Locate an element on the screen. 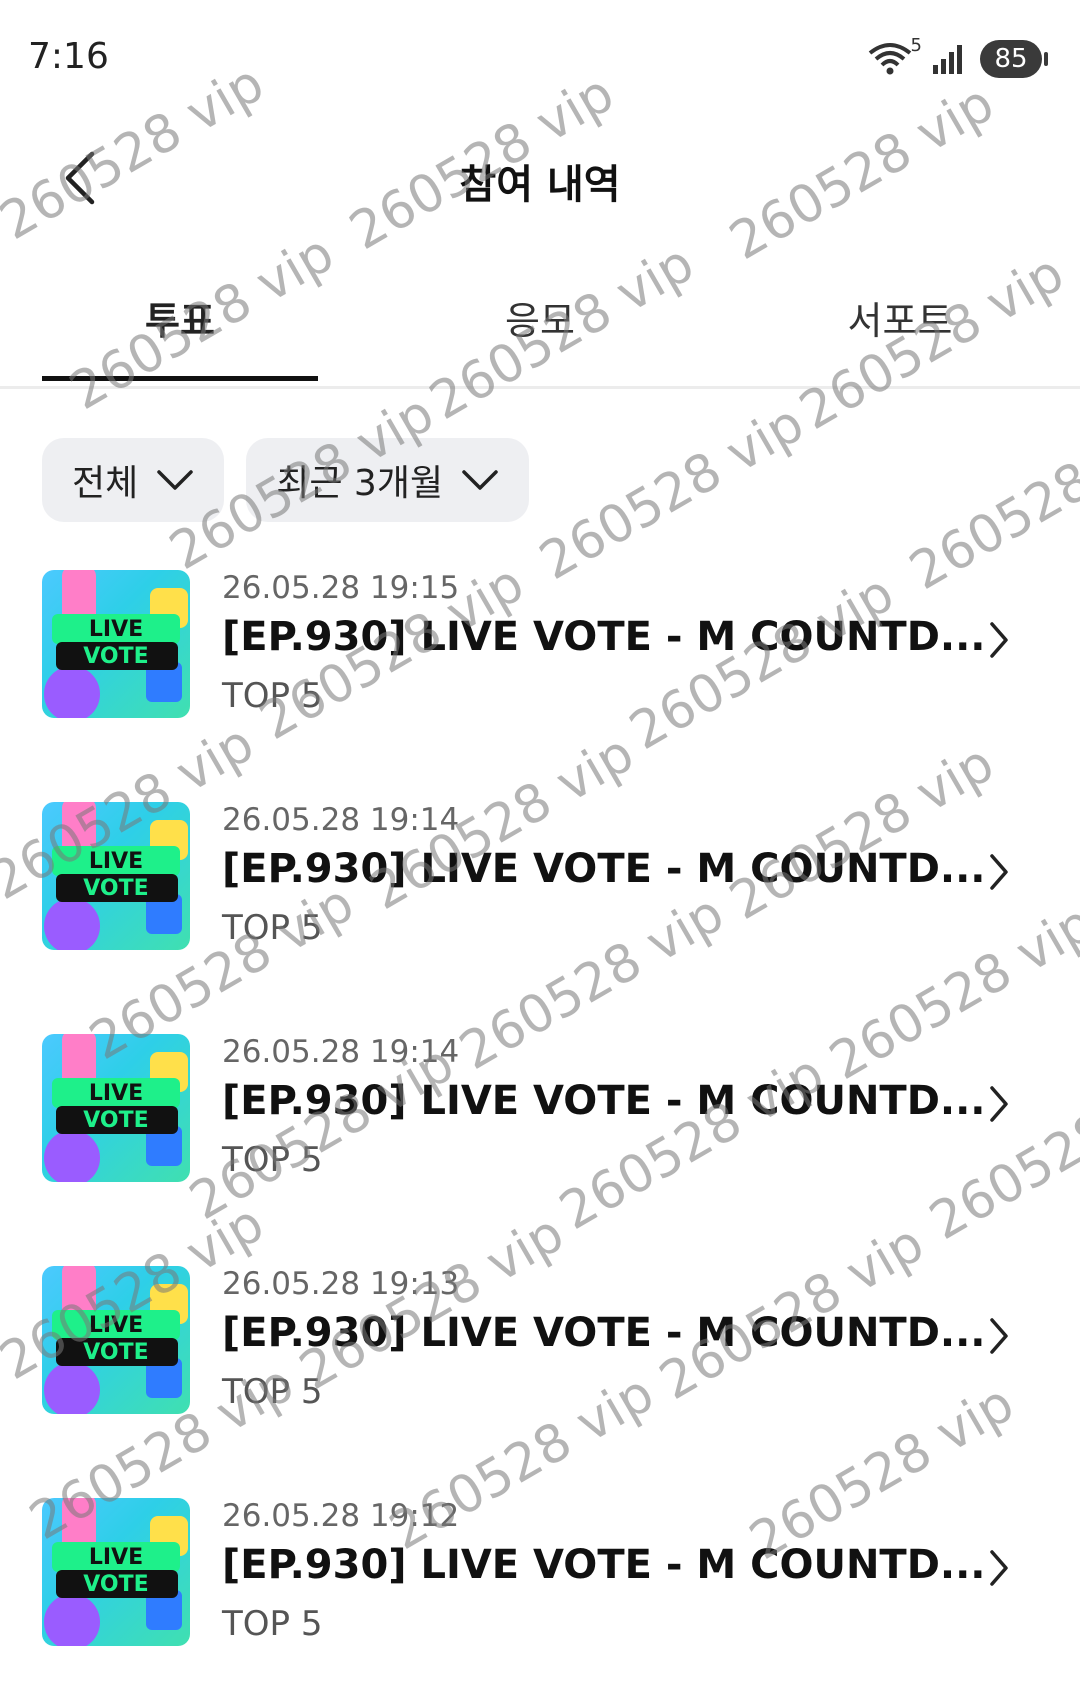  filter-period-dropdown: 최근 3개월 is located at coordinates (388, 480).